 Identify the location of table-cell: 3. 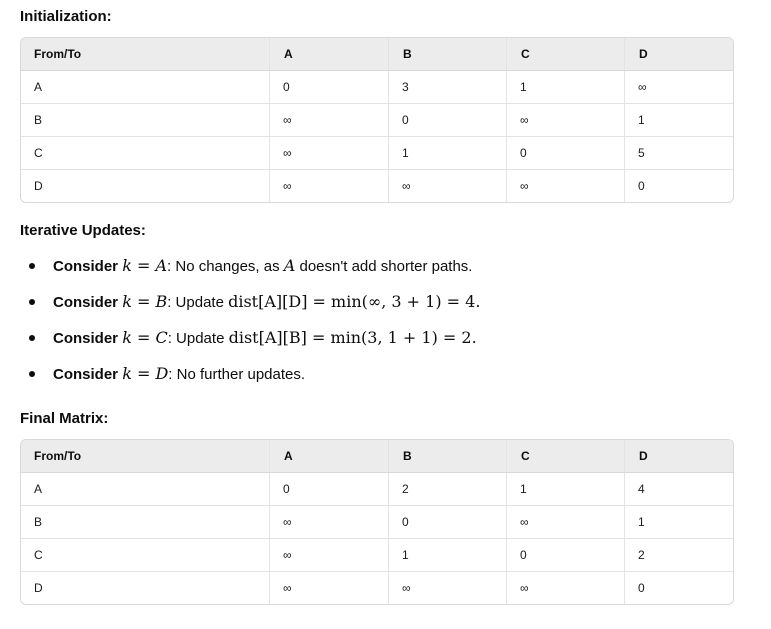
(447, 87).